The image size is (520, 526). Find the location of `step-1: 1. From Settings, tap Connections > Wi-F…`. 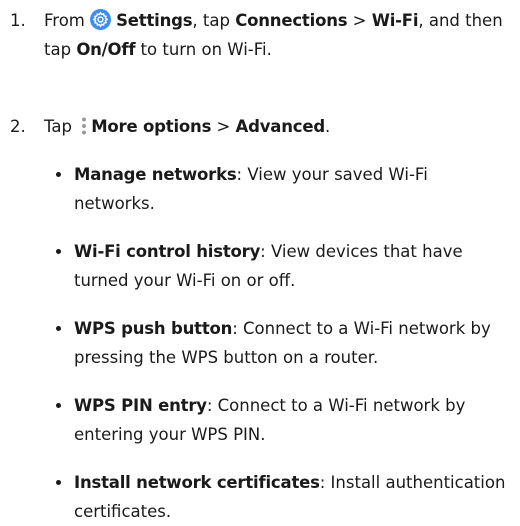

step-1: 1. From Settings, tap Connections > Wi-F… is located at coordinates (260, 36).